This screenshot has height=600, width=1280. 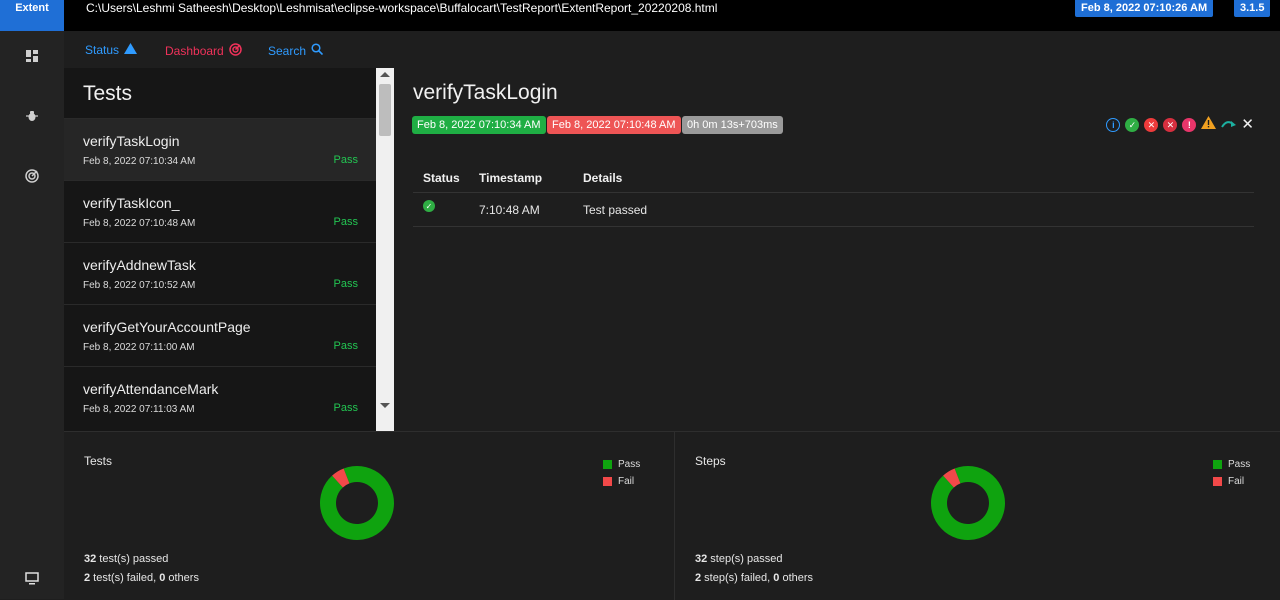 I want to click on duration-badge: 0h 0m 13s+703ms, so click(x=732, y=125).